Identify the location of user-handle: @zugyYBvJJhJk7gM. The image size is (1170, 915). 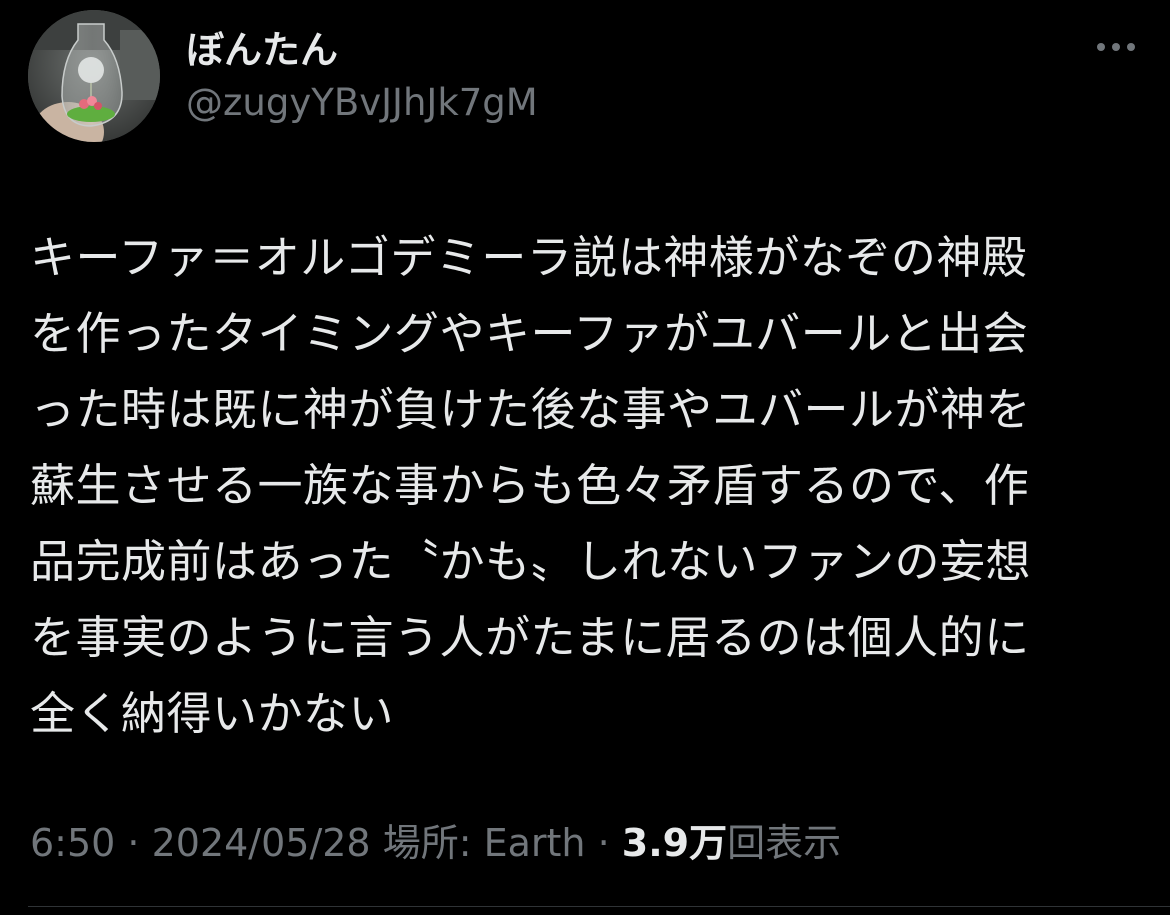
(362, 103).